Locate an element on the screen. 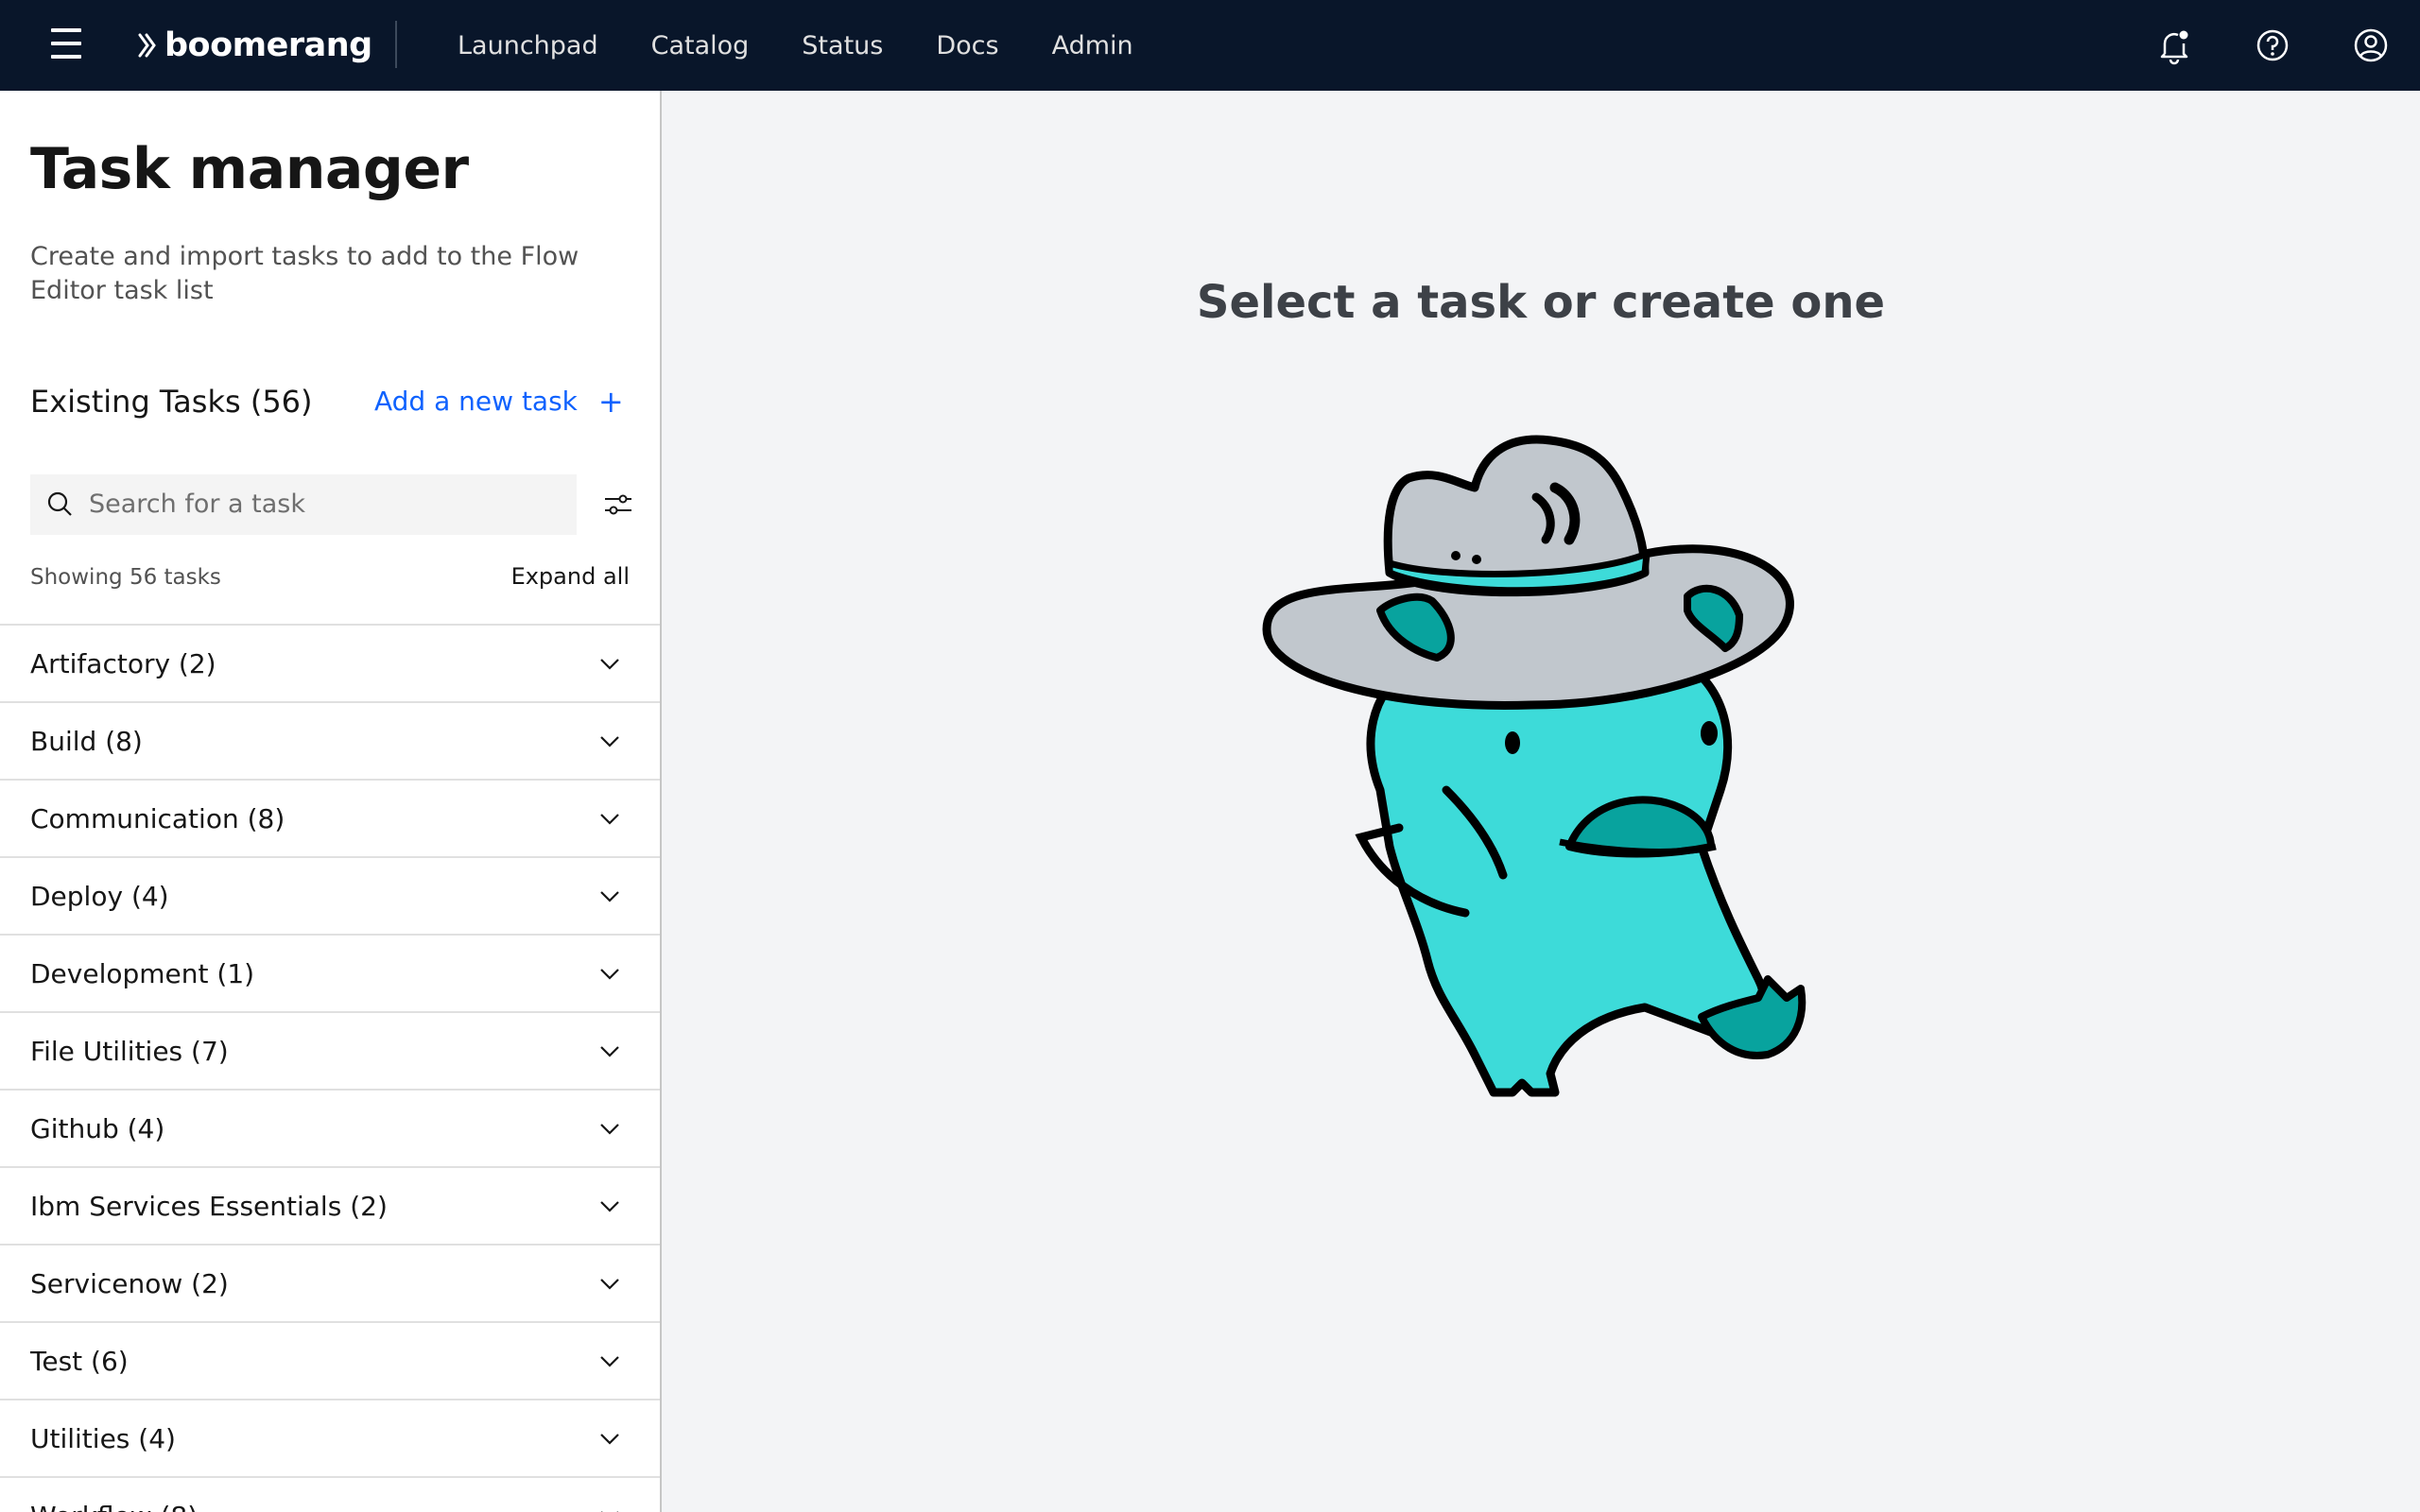 This screenshot has height=1512, width=2420. showing-count: Showing 56 tasks is located at coordinates (125, 577).